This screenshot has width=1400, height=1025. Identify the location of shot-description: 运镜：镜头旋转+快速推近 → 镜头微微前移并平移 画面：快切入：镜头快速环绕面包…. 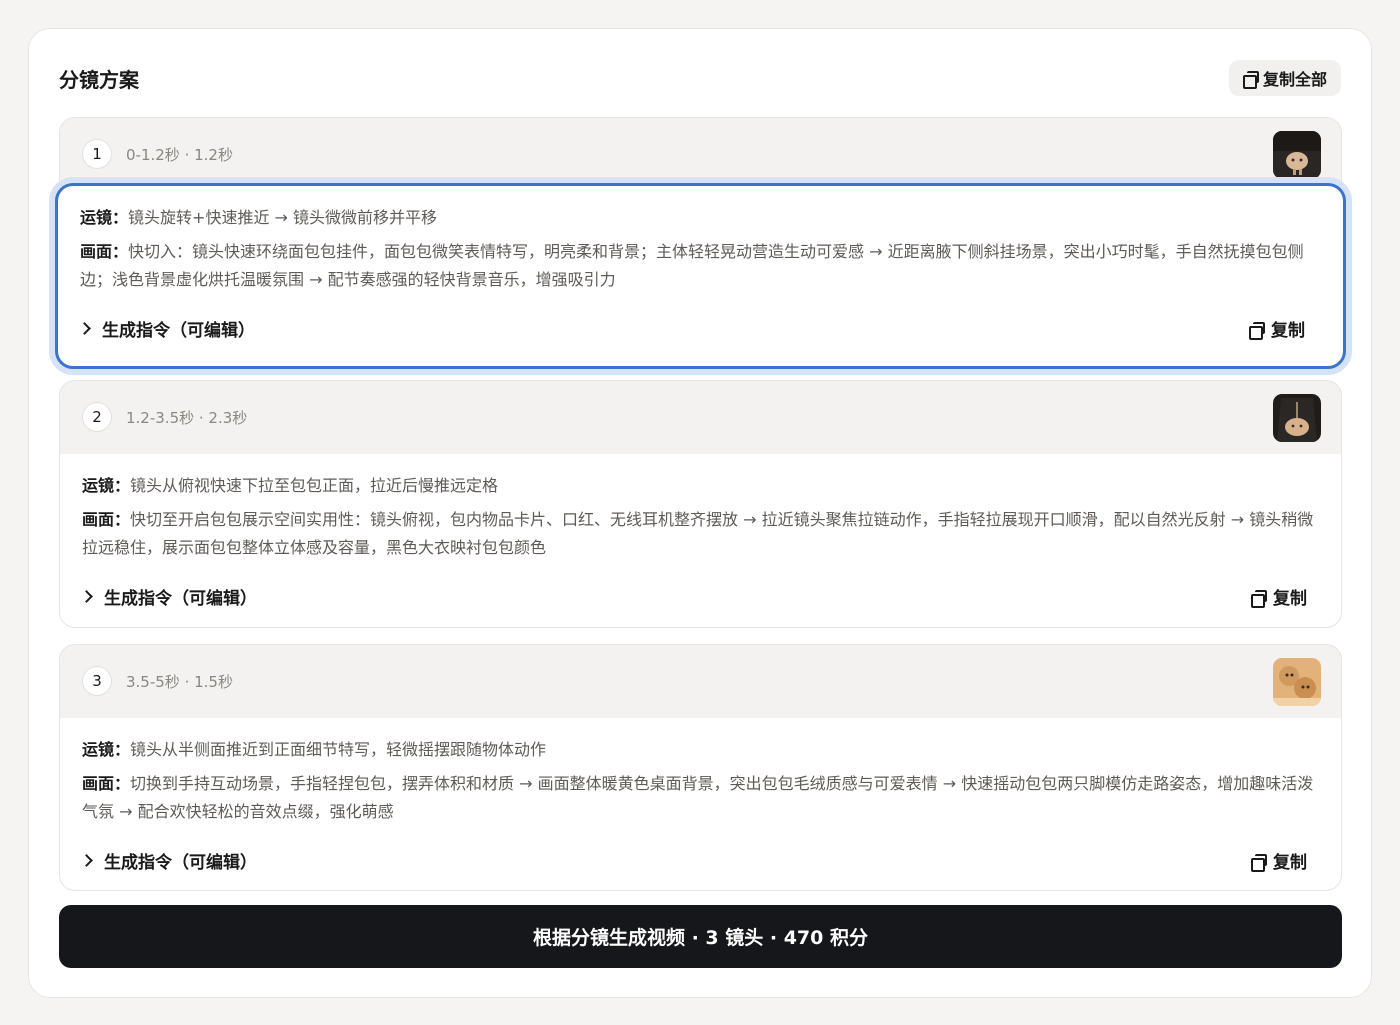
(700, 240).